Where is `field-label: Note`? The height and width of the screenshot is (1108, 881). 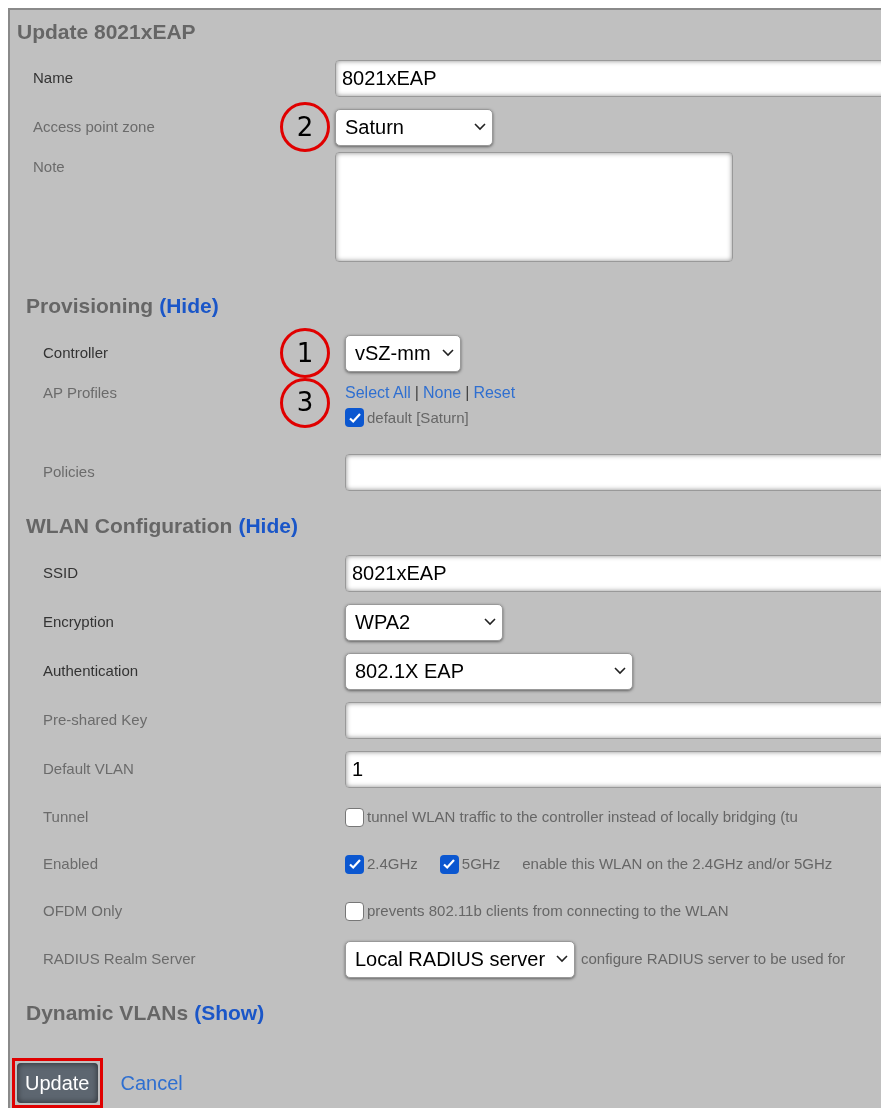
field-label: Note is located at coordinates (49, 166).